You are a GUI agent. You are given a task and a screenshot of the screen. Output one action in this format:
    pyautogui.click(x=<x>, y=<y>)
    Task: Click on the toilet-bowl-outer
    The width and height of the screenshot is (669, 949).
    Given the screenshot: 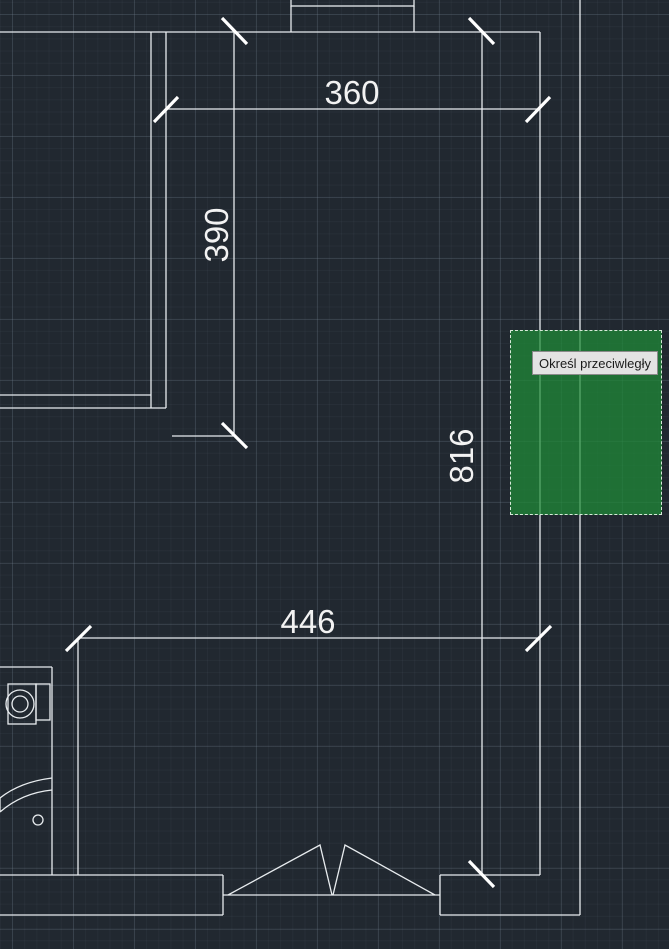 What is the action you would take?
    pyautogui.click(x=20, y=704)
    